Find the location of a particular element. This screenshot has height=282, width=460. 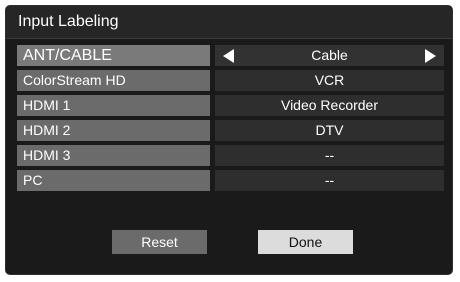

input-label: ANT/CABLE is located at coordinates (113, 55).